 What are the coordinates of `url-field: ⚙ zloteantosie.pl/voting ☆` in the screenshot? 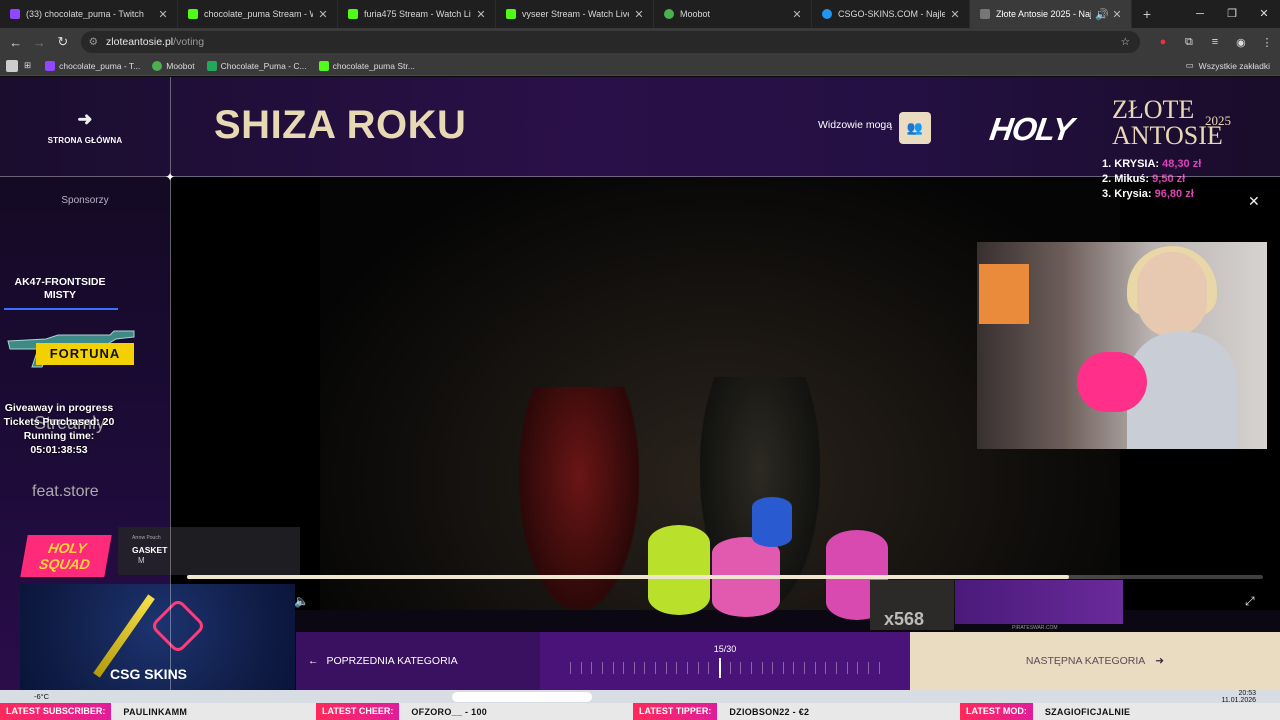 It's located at (610, 42).